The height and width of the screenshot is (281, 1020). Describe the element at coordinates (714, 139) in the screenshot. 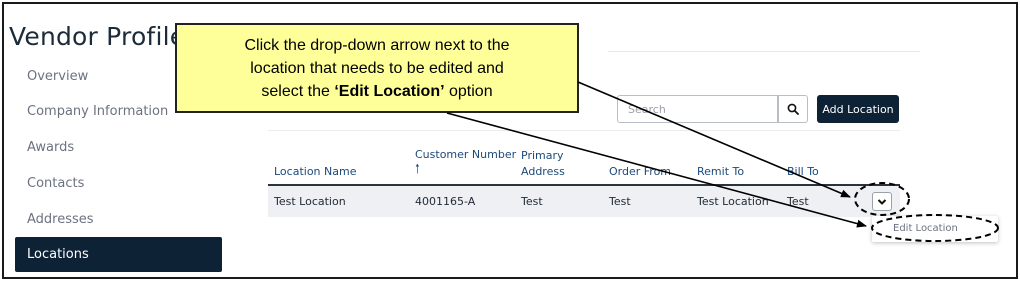

I see `arrow-to-dropdown` at that location.